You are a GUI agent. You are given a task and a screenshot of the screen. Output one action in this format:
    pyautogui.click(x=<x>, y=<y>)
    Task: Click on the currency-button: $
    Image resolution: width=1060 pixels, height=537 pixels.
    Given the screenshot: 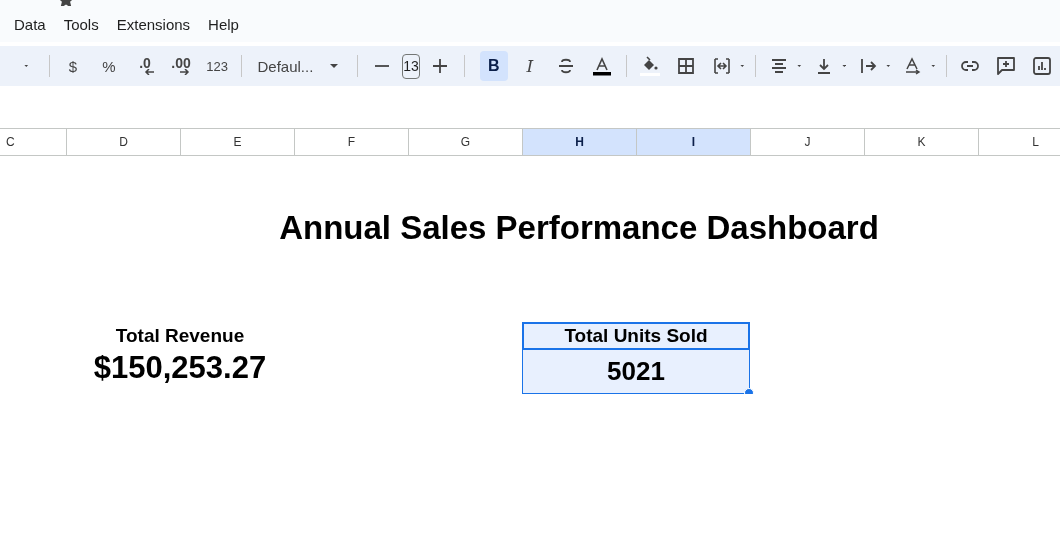 What is the action you would take?
    pyautogui.click(x=73, y=66)
    